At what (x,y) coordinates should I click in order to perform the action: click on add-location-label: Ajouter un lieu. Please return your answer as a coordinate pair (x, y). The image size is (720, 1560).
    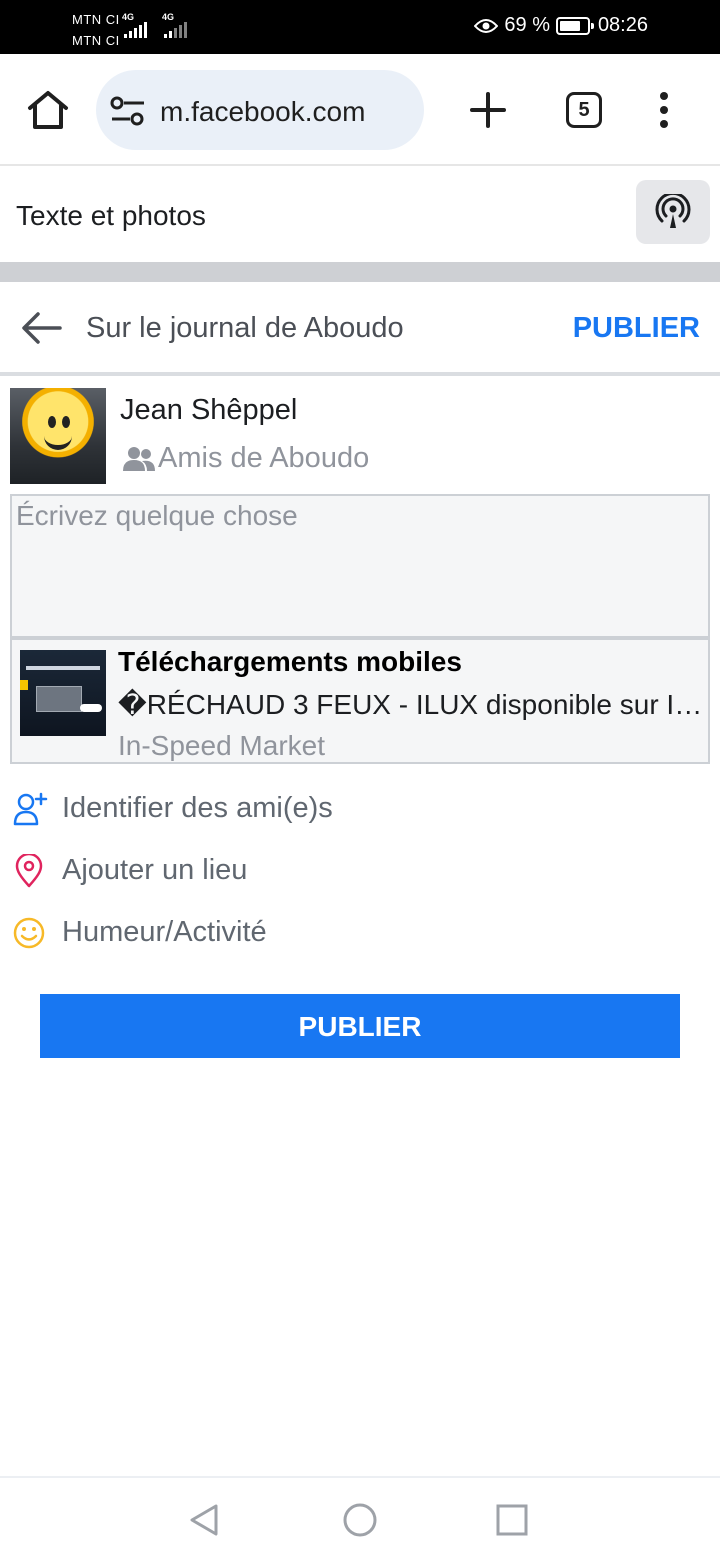
    Looking at the image, I should click on (155, 870).